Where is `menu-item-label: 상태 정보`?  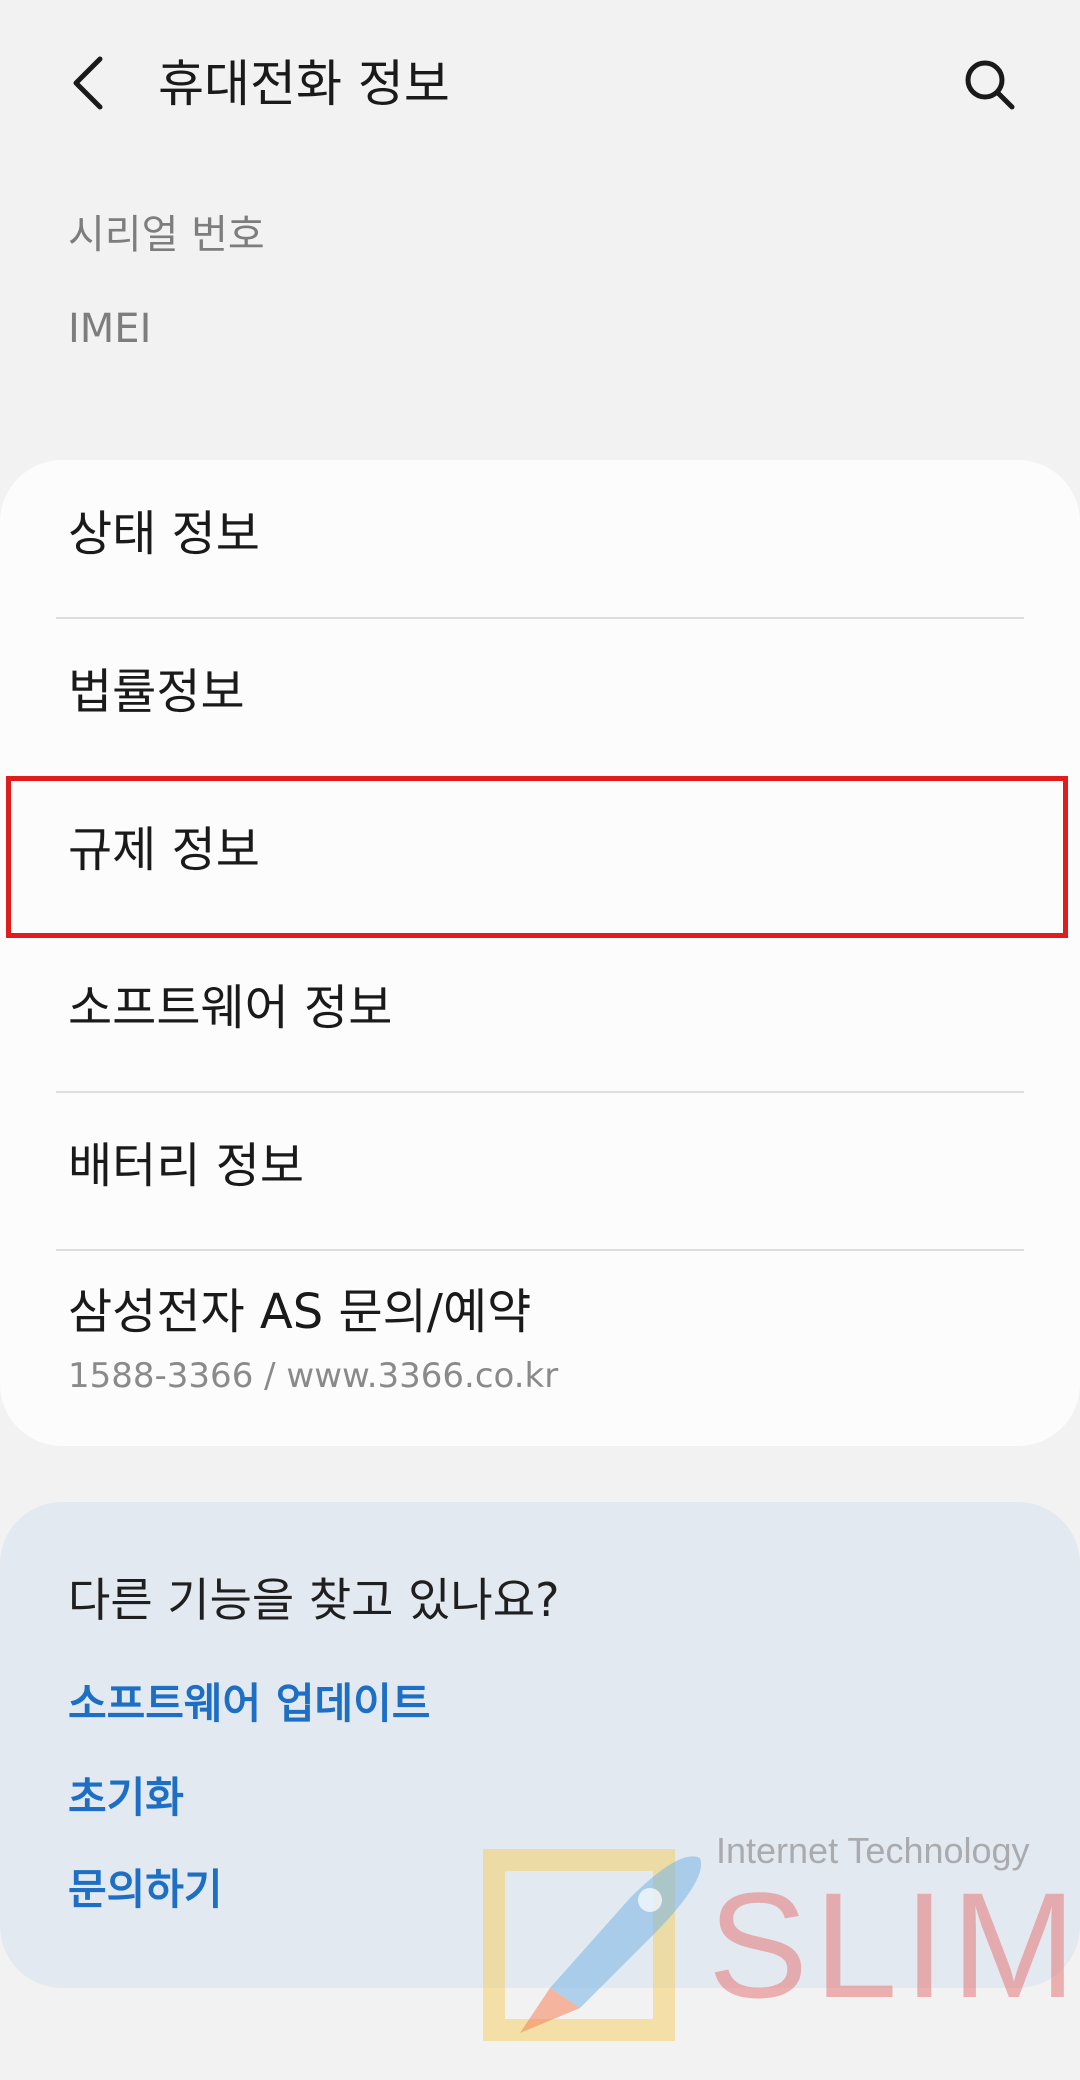 menu-item-label: 상태 정보 is located at coordinates (164, 534).